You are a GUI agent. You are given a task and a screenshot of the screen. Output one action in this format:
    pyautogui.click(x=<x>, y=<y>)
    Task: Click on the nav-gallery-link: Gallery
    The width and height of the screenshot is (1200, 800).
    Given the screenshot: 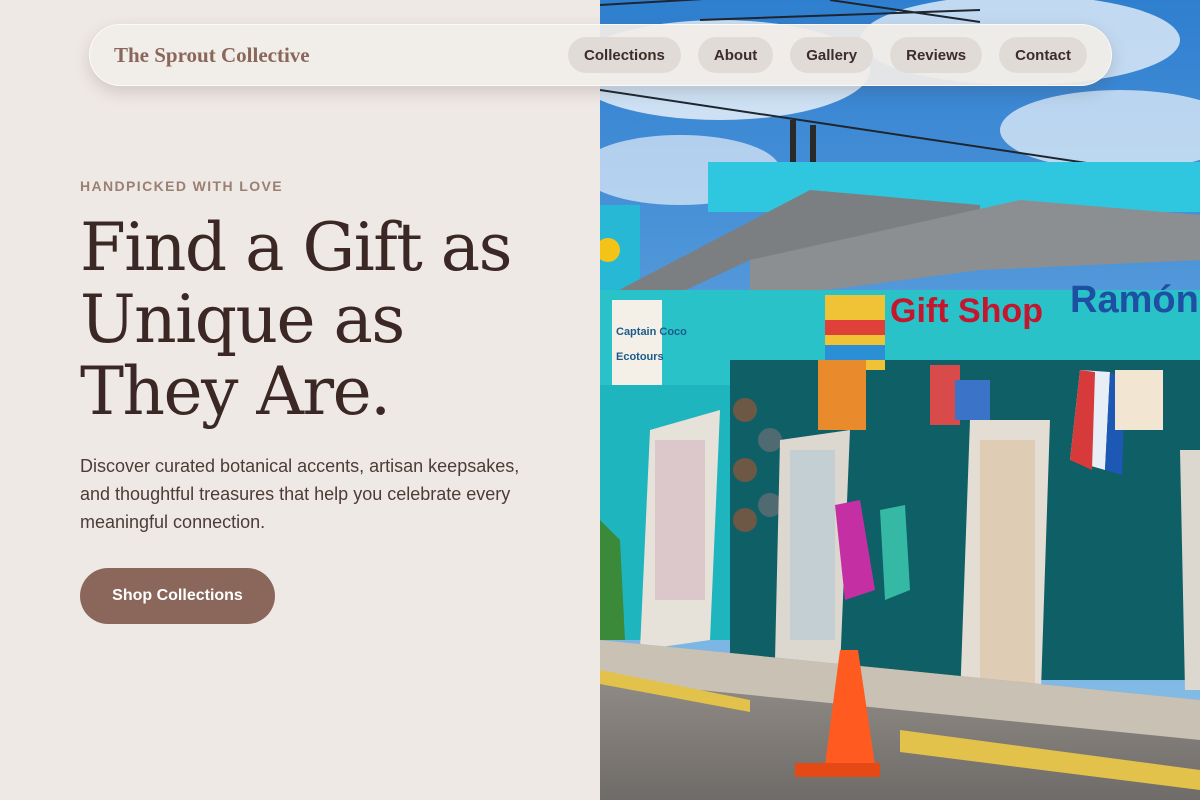 What is the action you would take?
    pyautogui.click(x=832, y=55)
    